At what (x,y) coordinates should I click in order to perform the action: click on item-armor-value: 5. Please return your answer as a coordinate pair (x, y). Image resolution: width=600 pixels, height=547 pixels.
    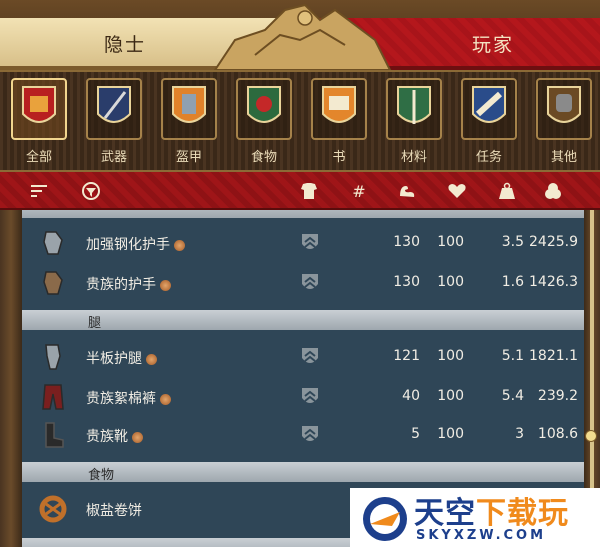
    Looking at the image, I should click on (415, 434).